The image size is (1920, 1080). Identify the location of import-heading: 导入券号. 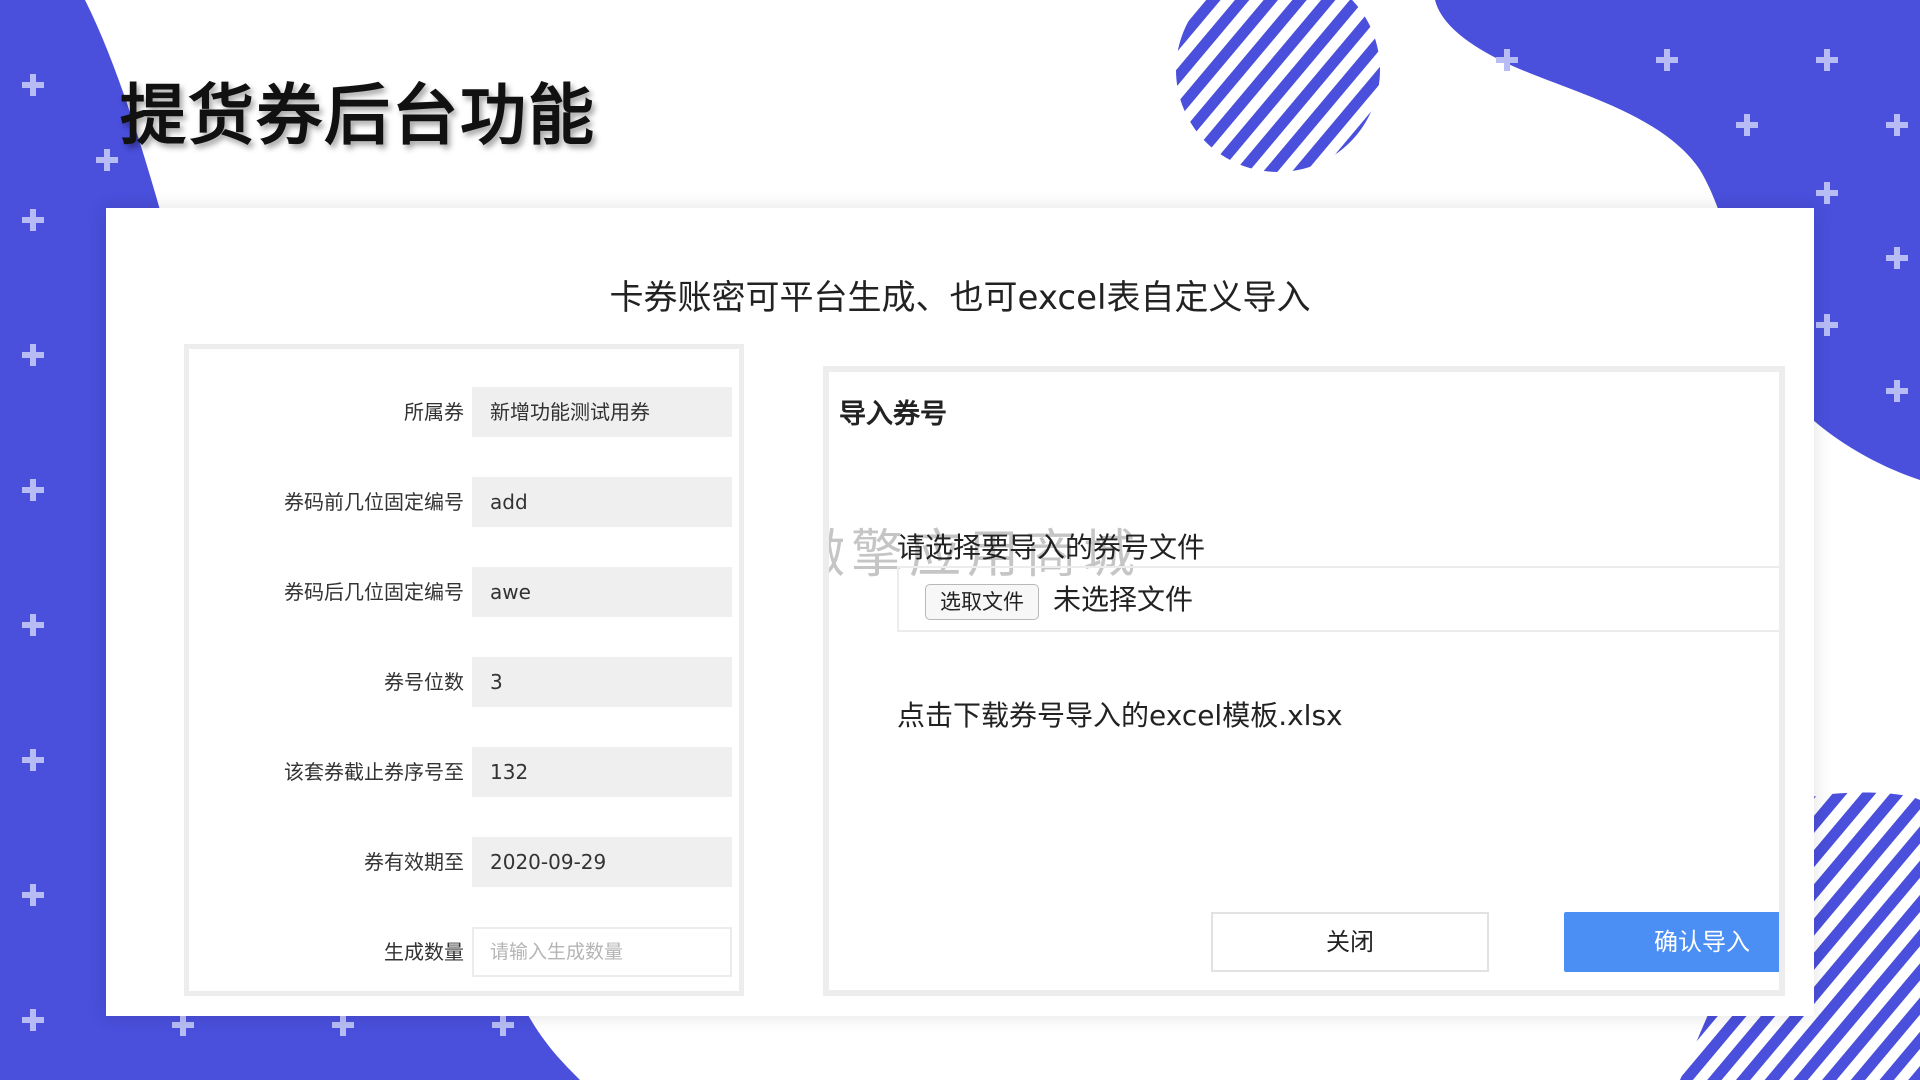
(893, 414).